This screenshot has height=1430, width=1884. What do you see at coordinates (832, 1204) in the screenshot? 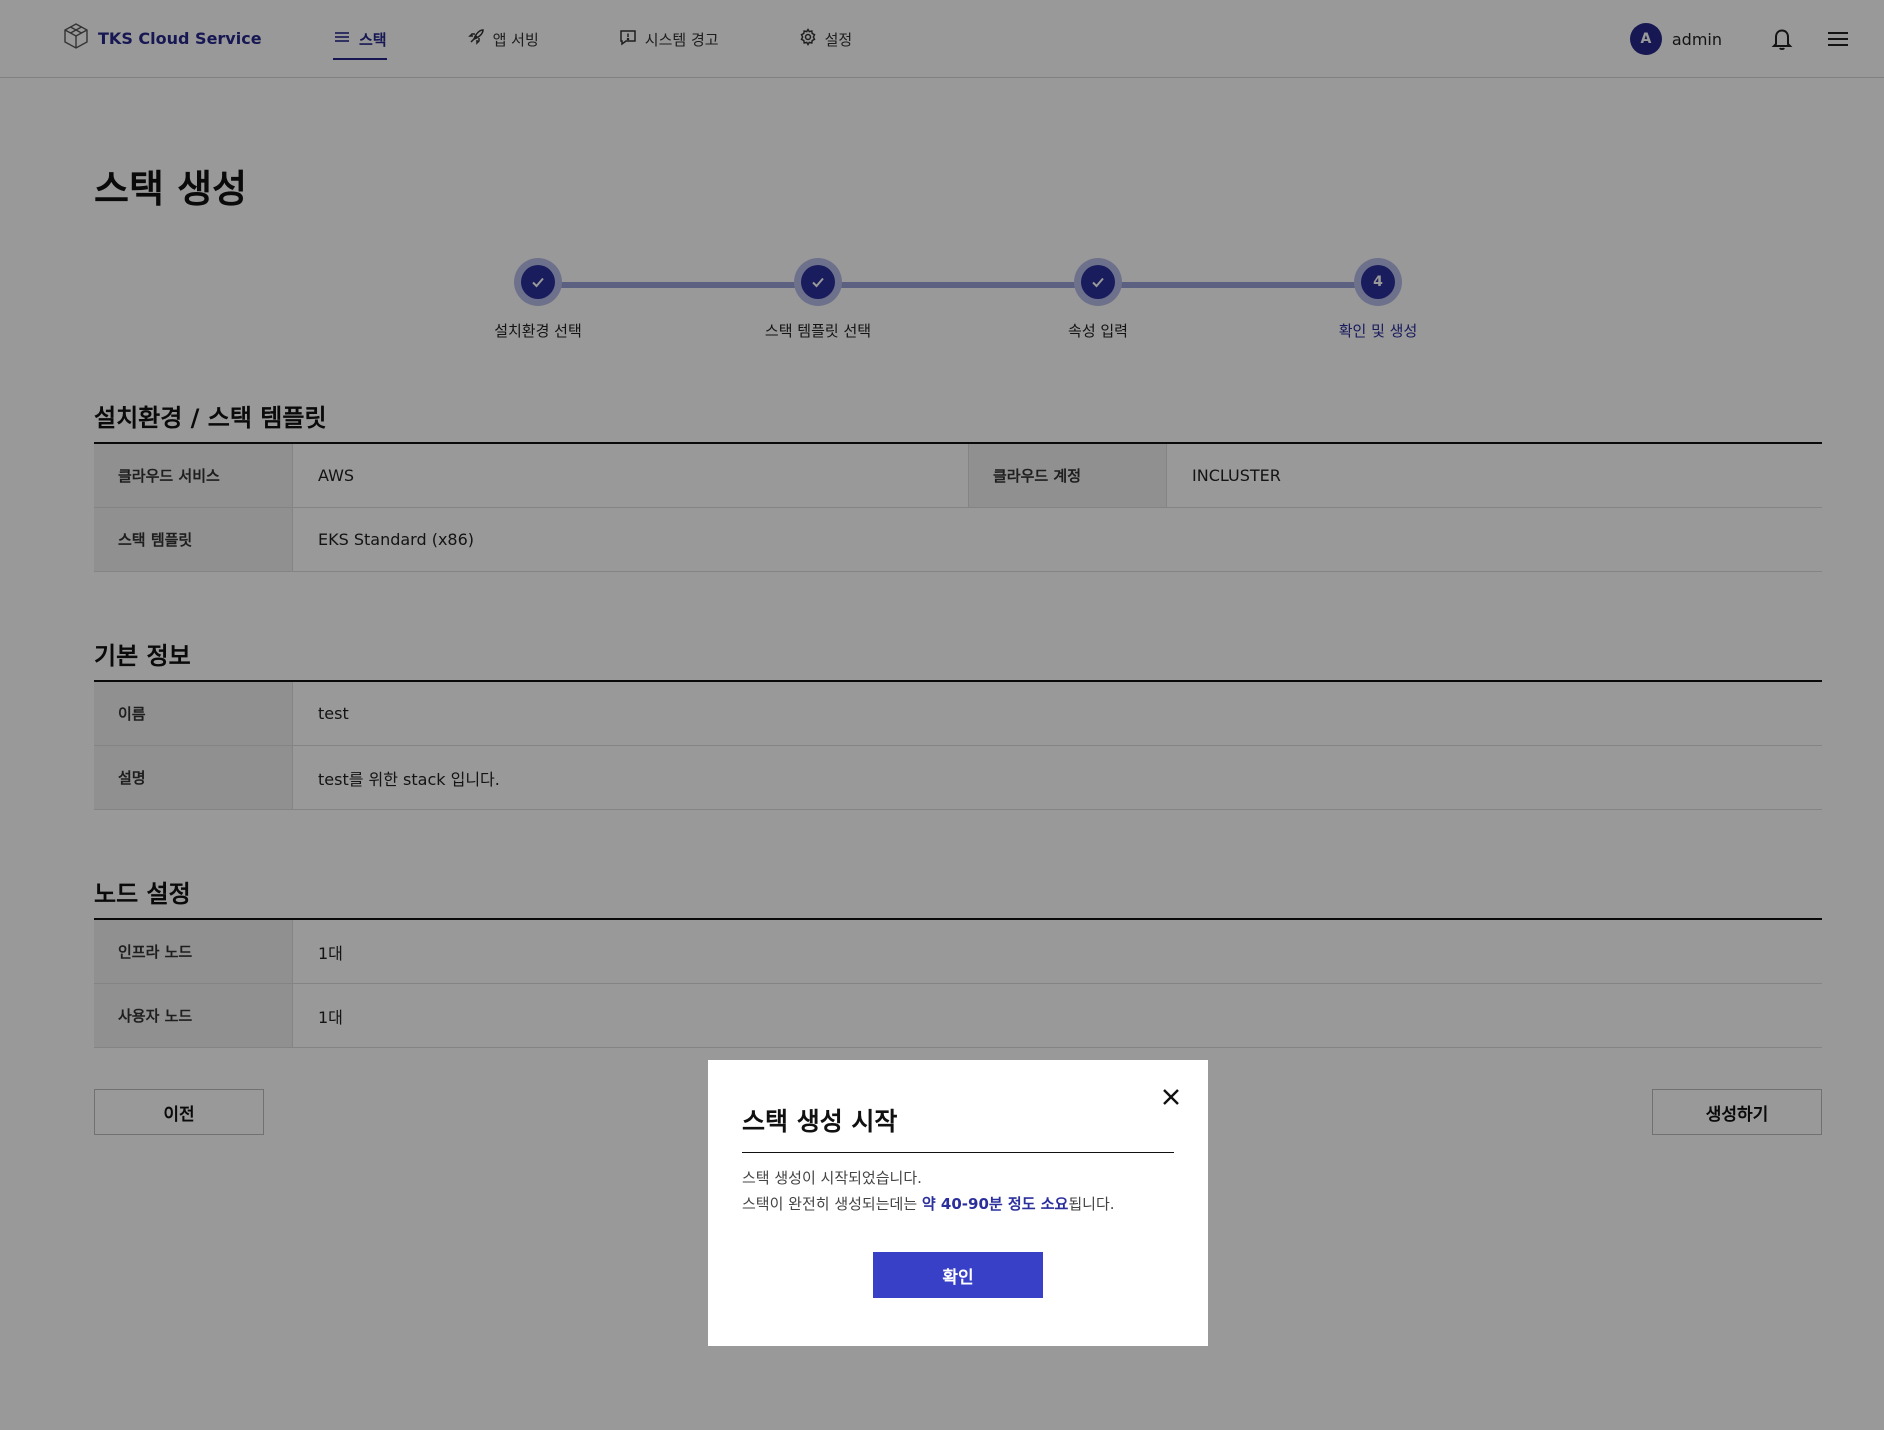
I see `modal-line-2-prefix: 스택이 완전히 생성되는데는` at bounding box center [832, 1204].